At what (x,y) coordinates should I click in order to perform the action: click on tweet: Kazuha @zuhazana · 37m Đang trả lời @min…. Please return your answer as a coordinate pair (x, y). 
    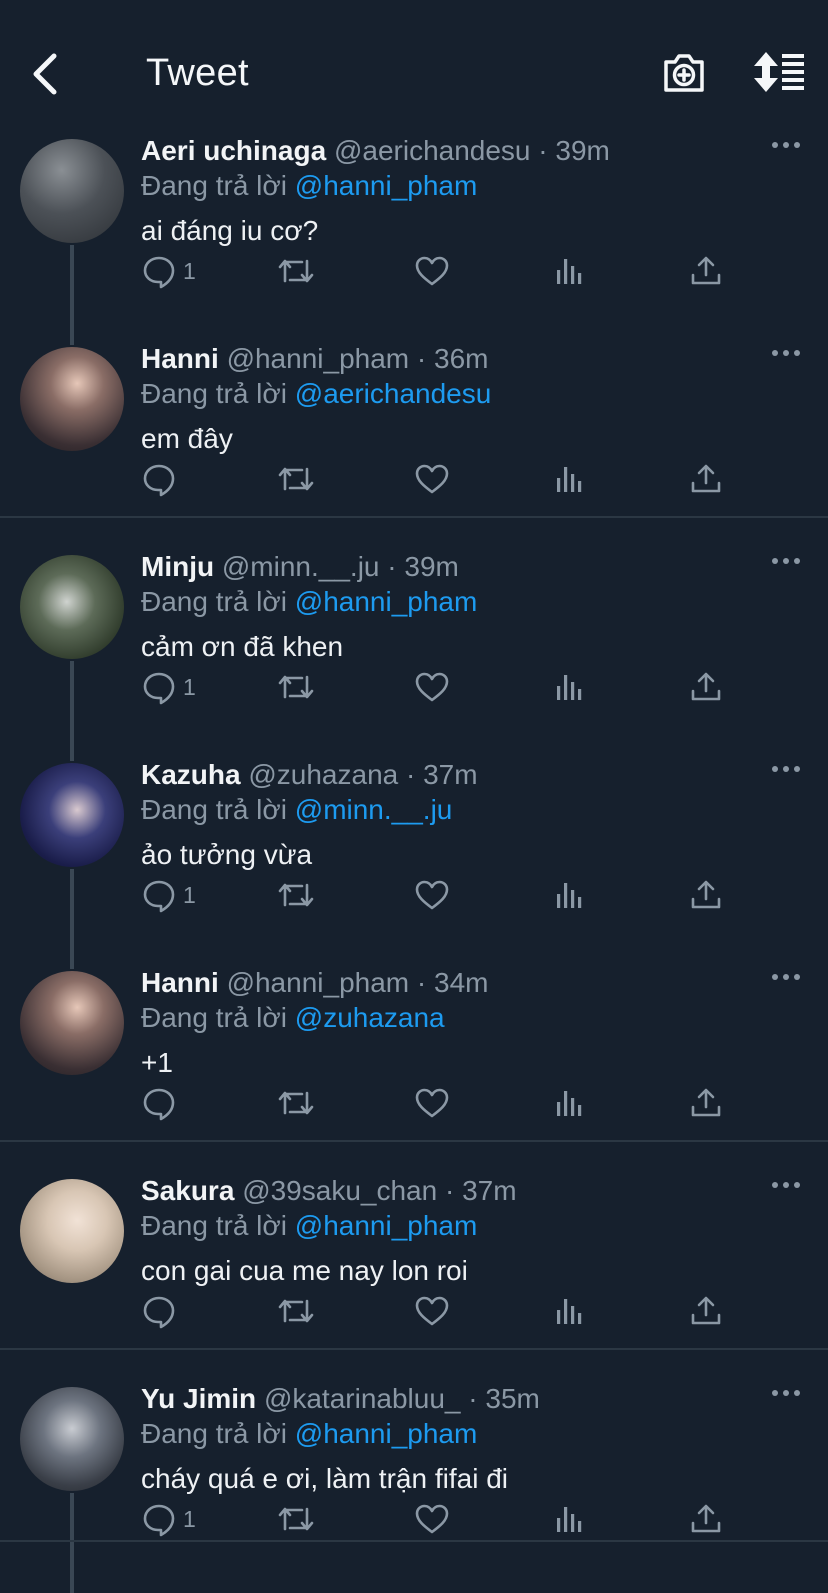
    Looking at the image, I should click on (414, 860).